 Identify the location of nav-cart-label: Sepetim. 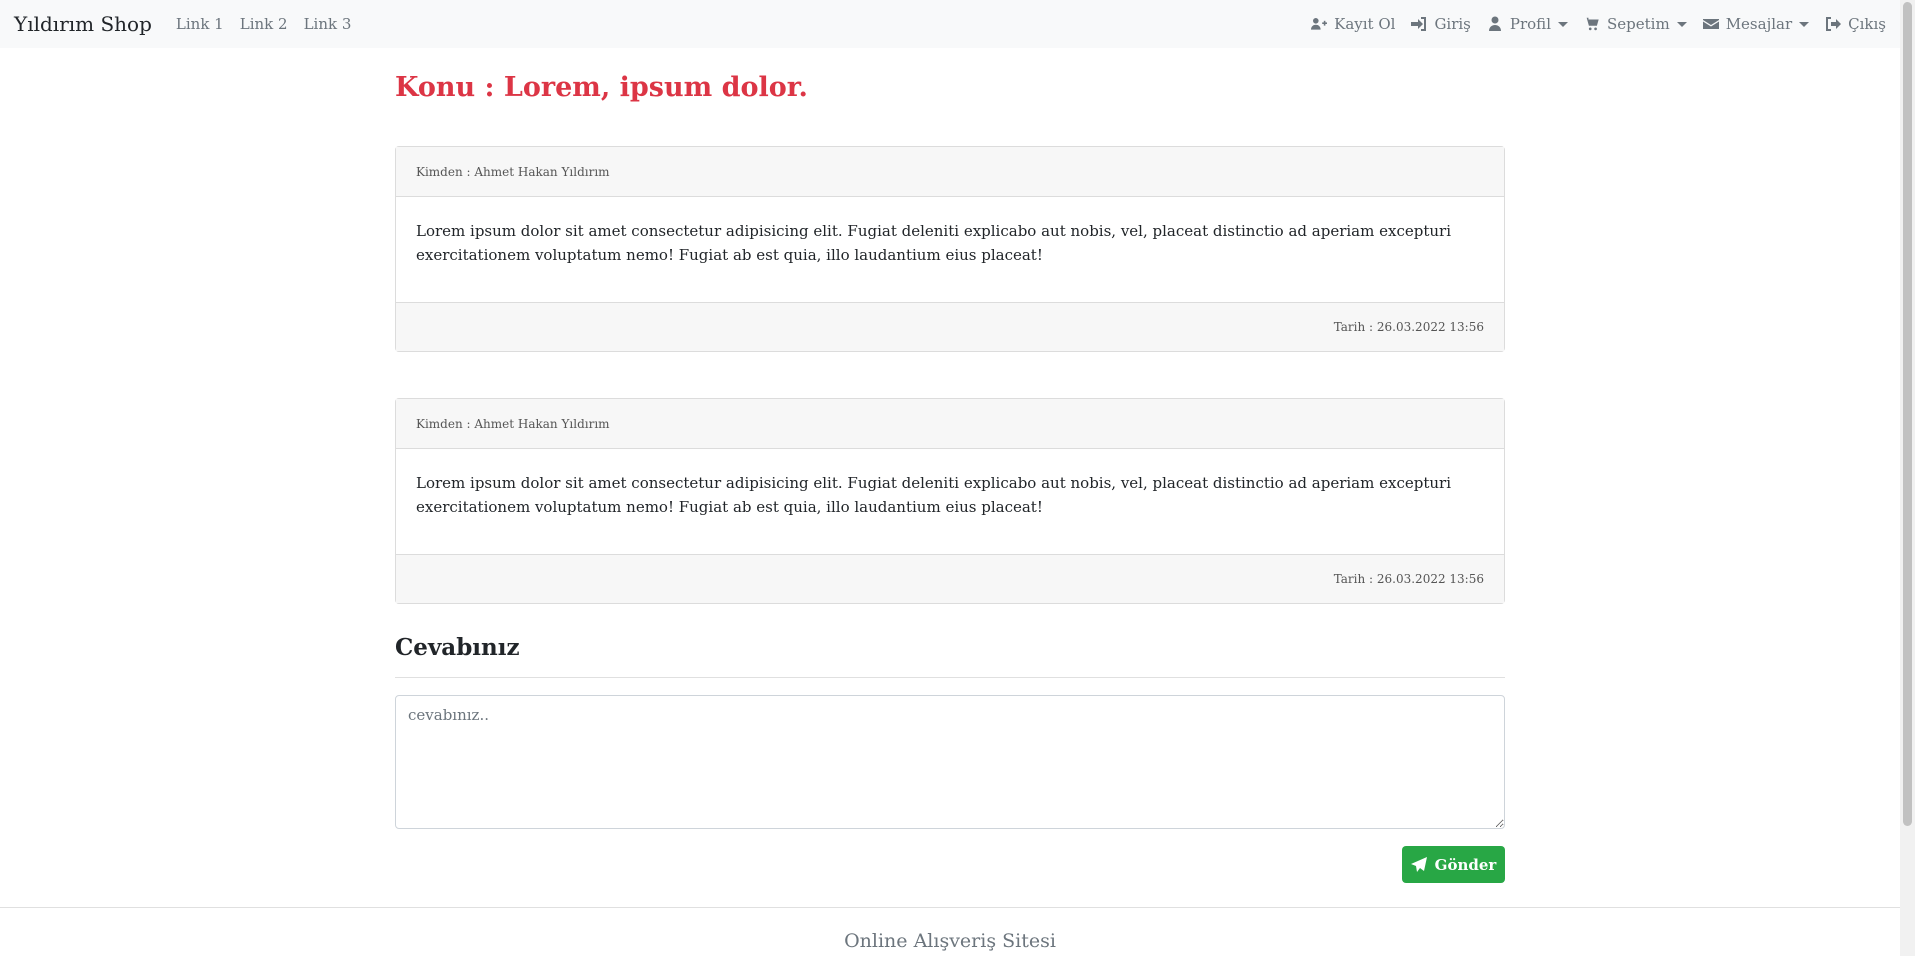
(1638, 24).